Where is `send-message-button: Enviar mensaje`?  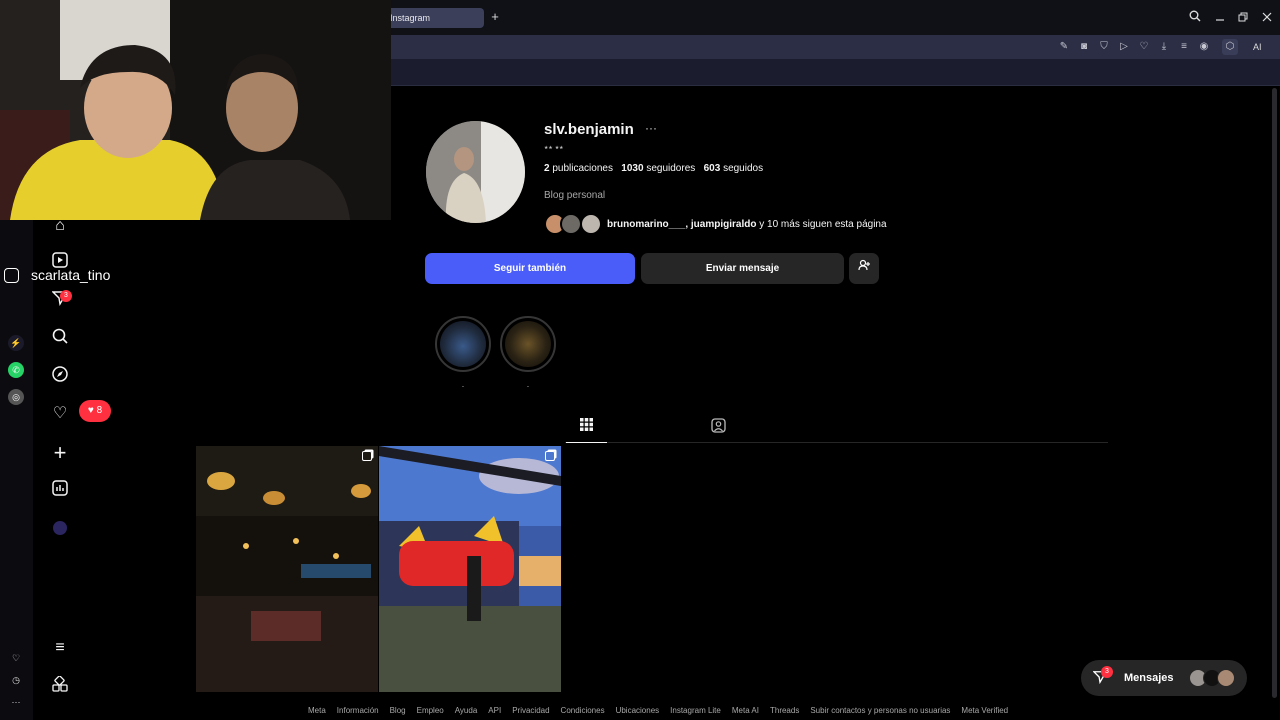 send-message-button: Enviar mensaje is located at coordinates (742, 268).